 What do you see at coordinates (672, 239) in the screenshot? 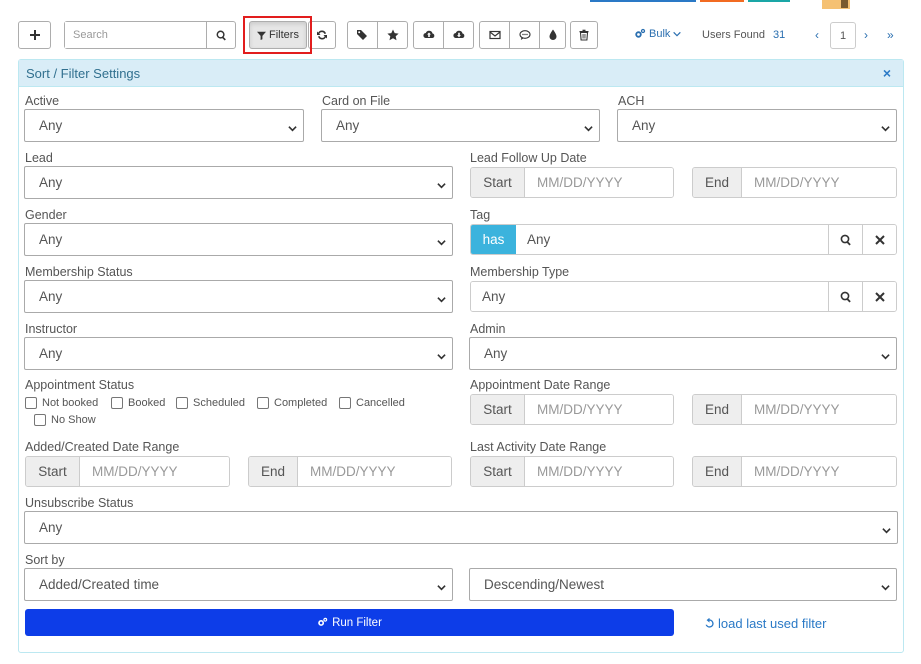
I see `tag-input: Any` at bounding box center [672, 239].